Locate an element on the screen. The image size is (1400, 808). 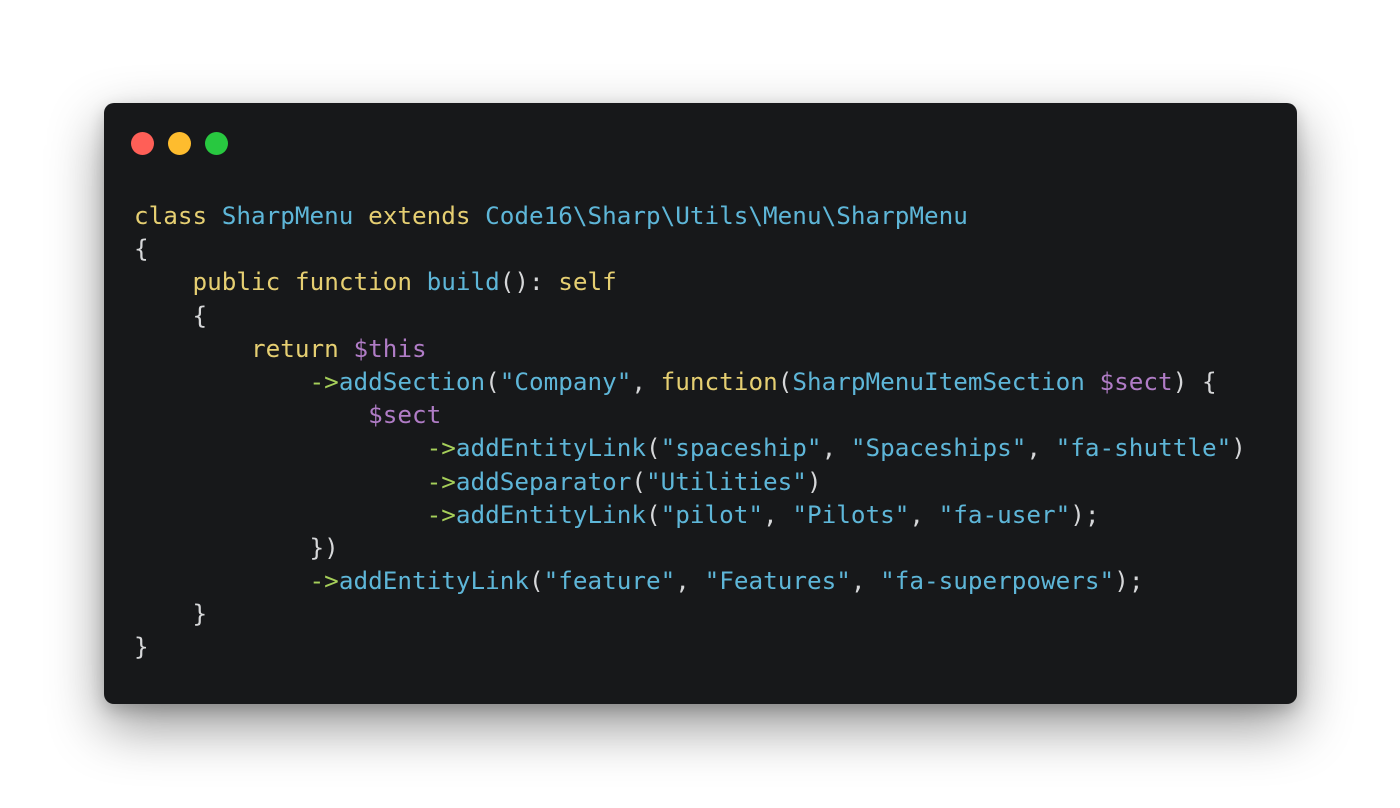
code-token-class: SharpMenu is located at coordinates (287, 215).